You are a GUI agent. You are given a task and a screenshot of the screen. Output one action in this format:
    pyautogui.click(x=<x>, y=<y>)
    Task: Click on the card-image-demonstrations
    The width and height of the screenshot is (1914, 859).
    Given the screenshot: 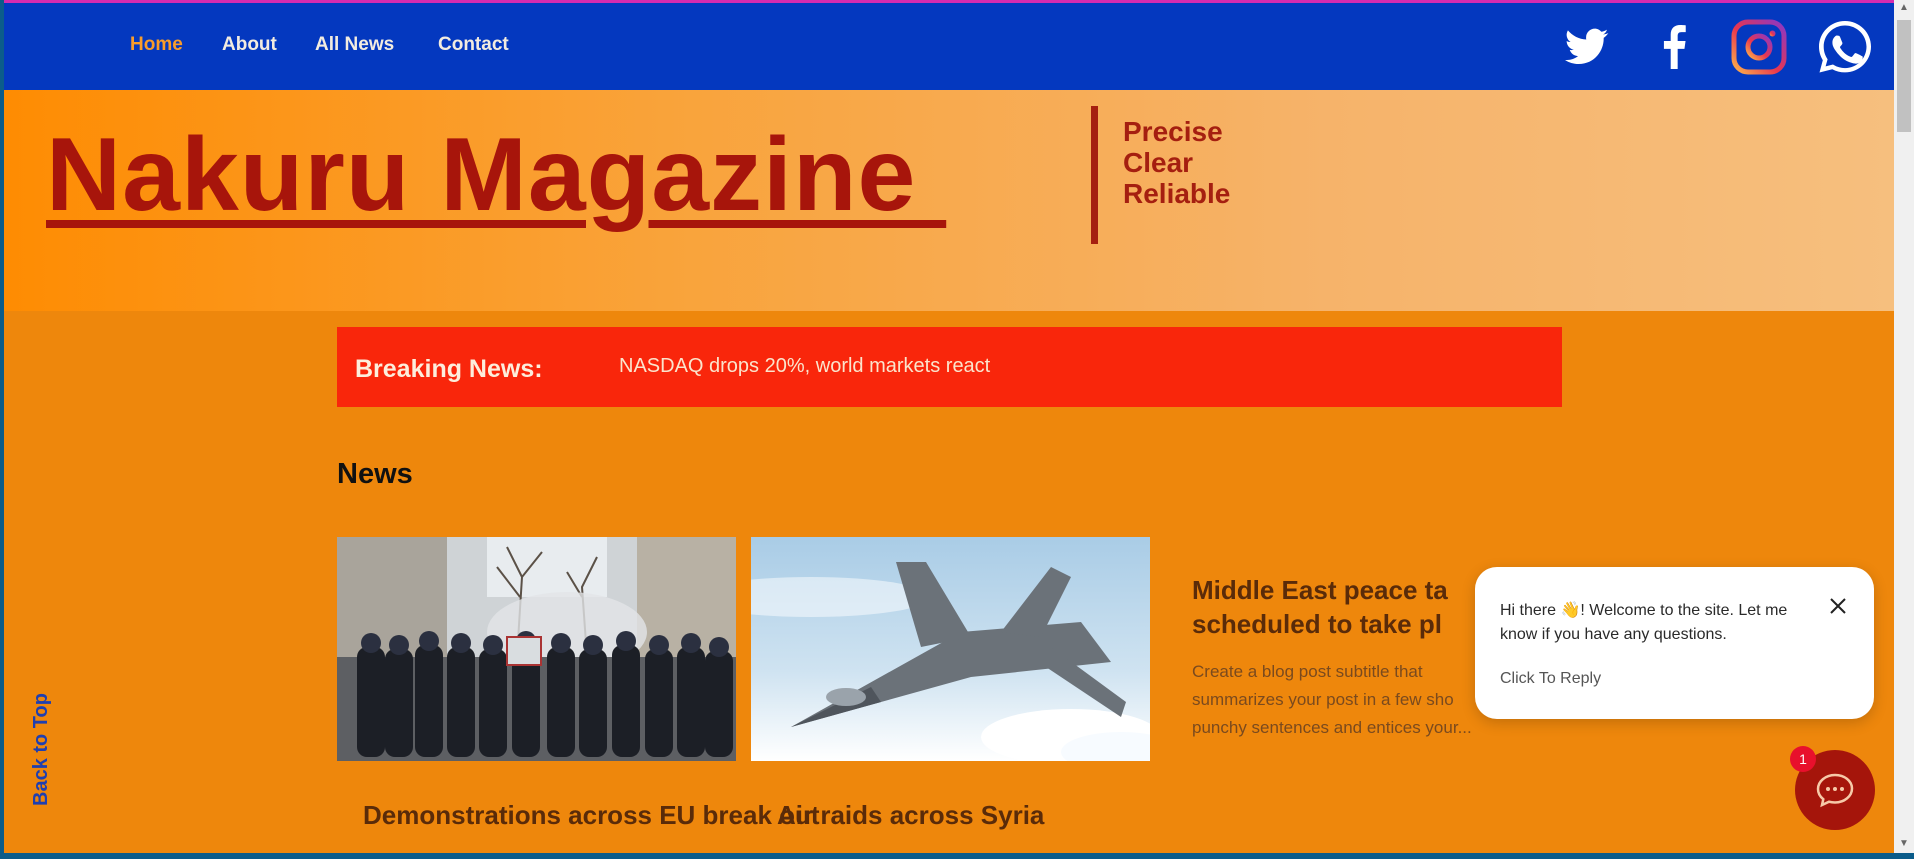 What is the action you would take?
    pyautogui.click(x=536, y=649)
    